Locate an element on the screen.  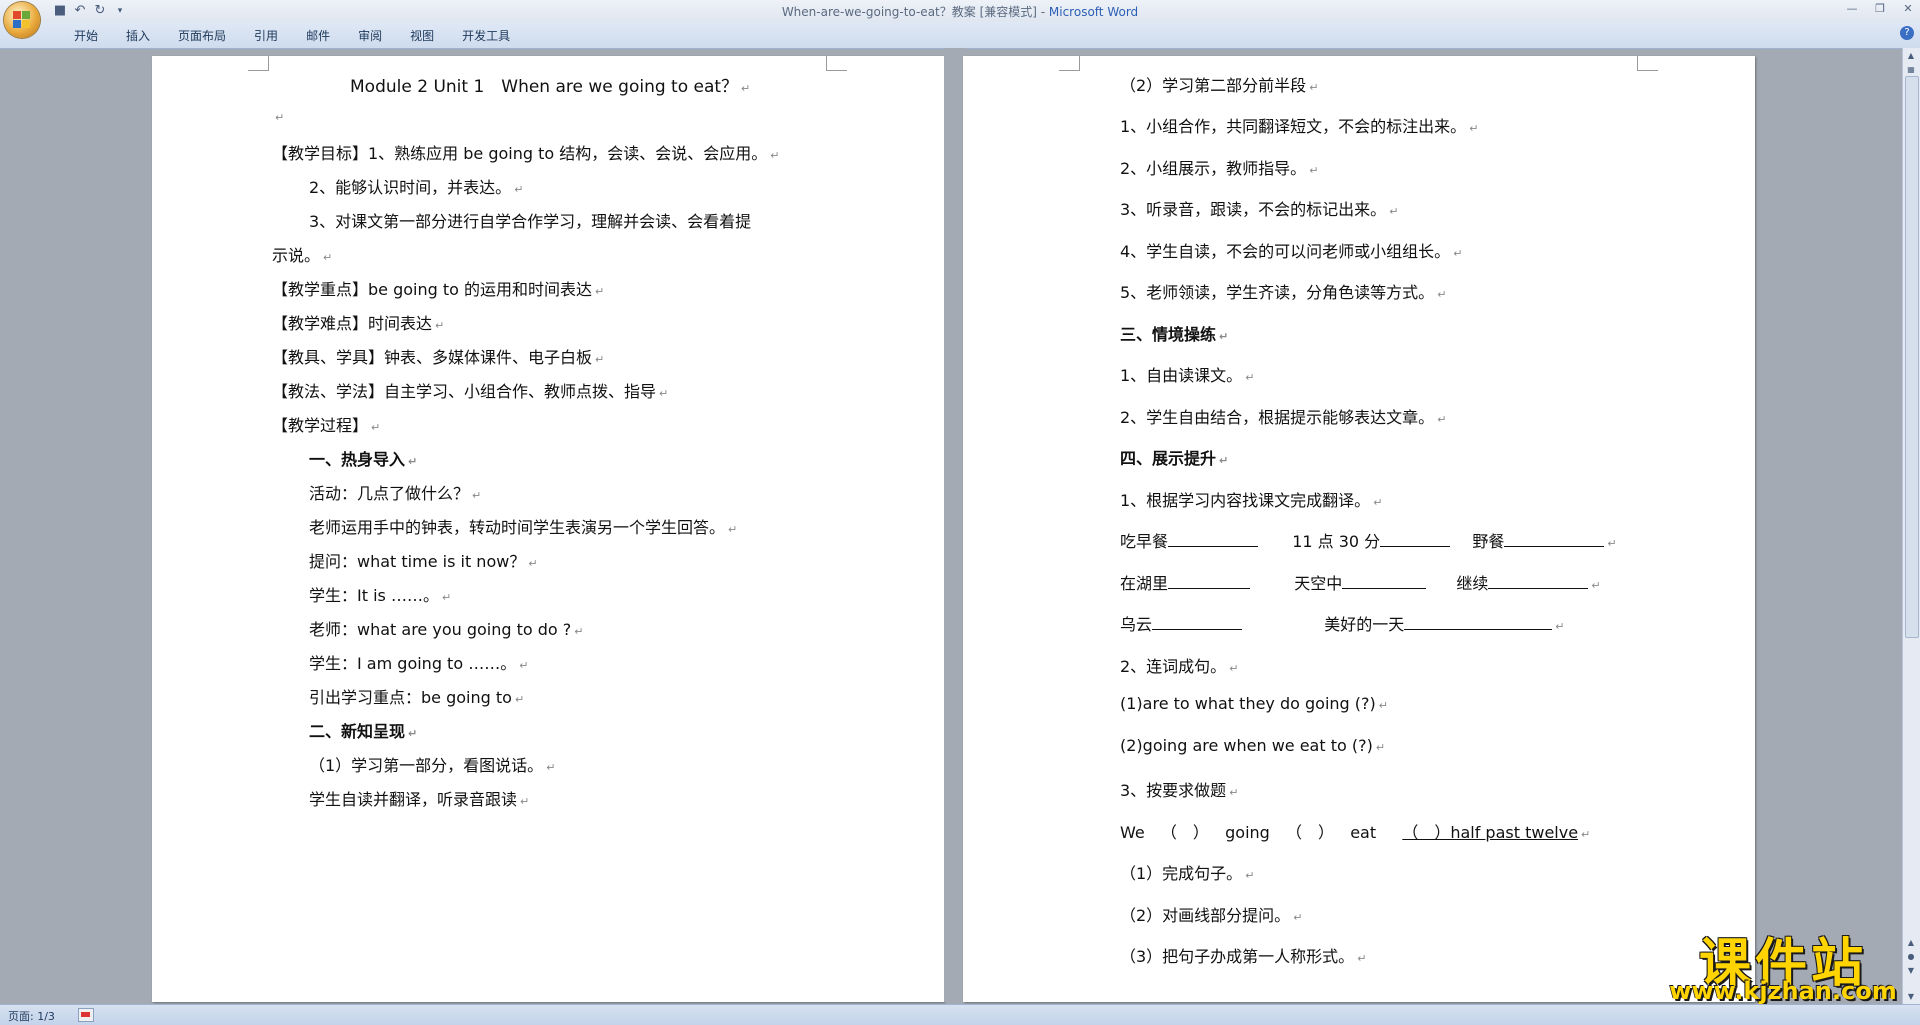
close-icon: ✕ is located at coordinates (1908, 8).